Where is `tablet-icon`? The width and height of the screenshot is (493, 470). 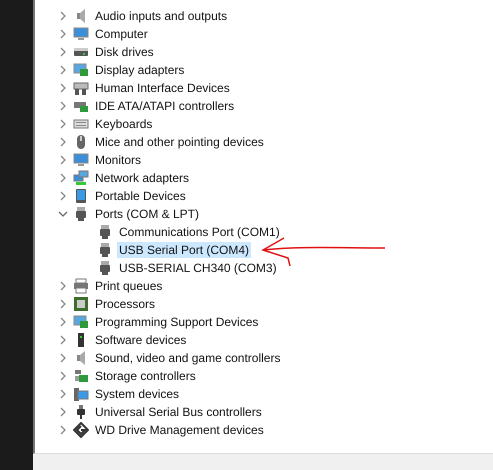 tablet-icon is located at coordinates (81, 196).